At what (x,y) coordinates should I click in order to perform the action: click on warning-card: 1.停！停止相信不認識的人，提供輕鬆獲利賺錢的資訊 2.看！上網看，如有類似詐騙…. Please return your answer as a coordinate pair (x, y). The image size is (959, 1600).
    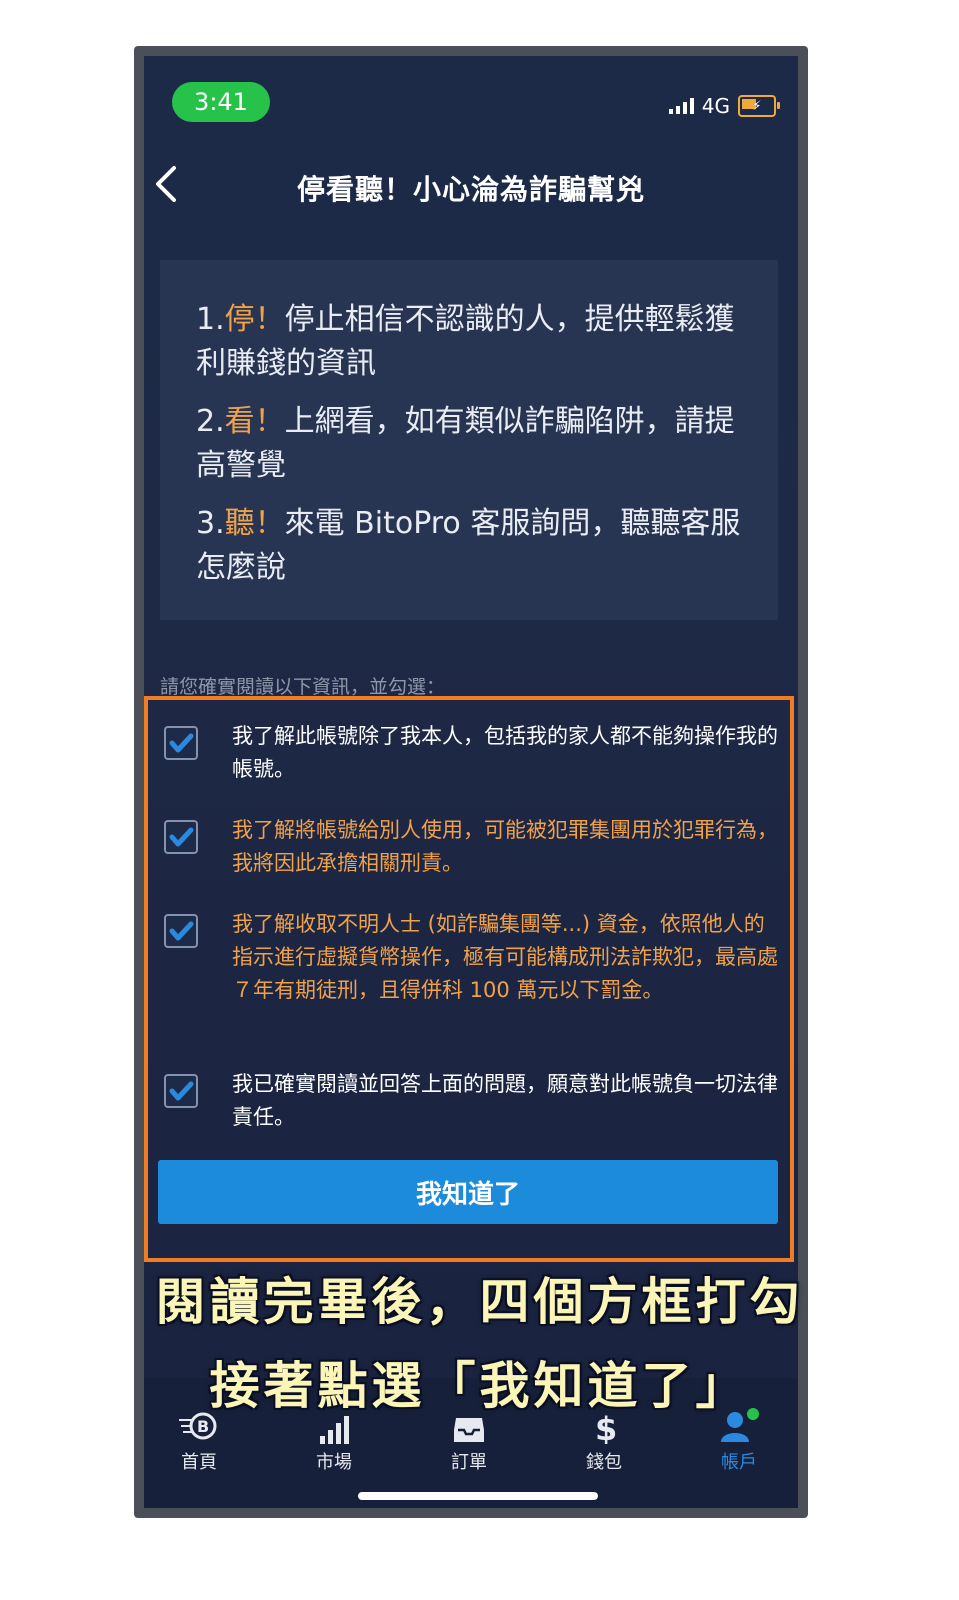
    Looking at the image, I should click on (469, 440).